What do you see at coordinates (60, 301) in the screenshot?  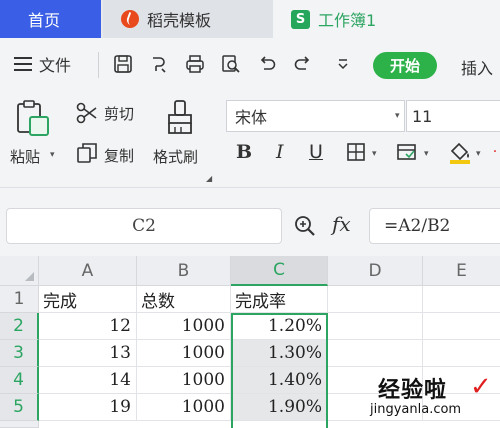 I see `cell-value: 完成` at bounding box center [60, 301].